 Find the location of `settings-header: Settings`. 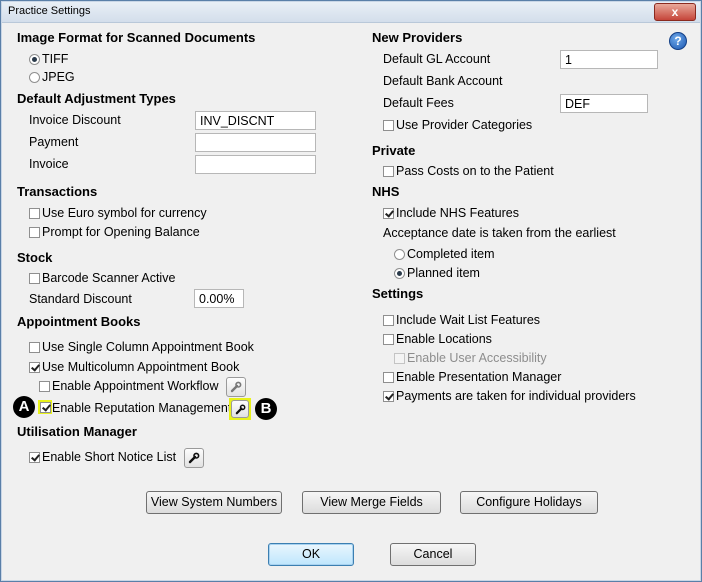

settings-header: Settings is located at coordinates (398, 293).